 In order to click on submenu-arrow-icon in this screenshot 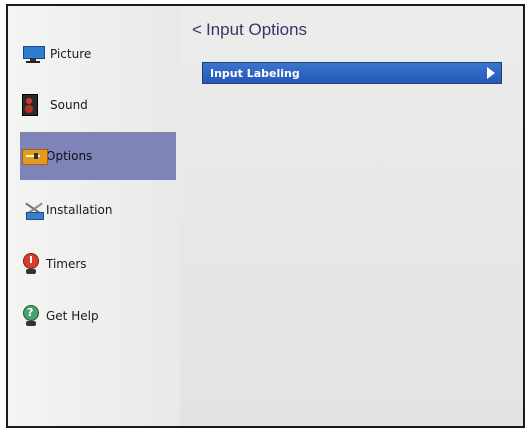, I will do `click(491, 73)`.